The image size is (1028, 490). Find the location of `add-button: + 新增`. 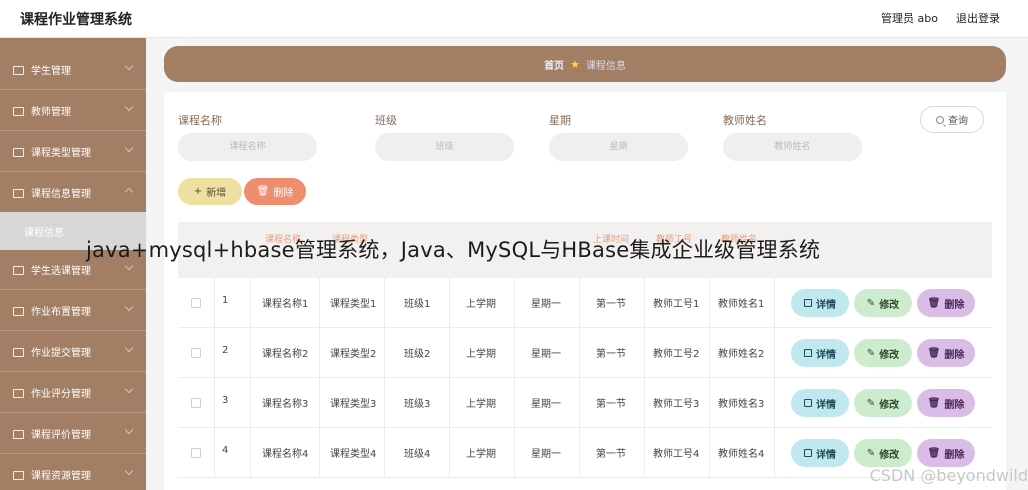

add-button: + 新增 is located at coordinates (210, 191).